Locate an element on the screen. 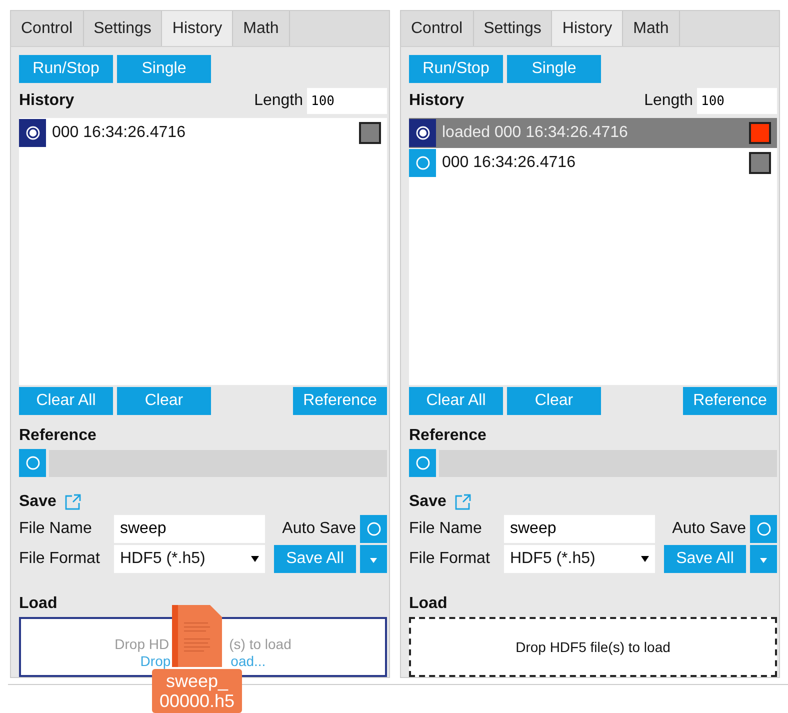 This screenshot has width=788, height=713. drop-hint: Drop HD is located at coordinates (142, 644).